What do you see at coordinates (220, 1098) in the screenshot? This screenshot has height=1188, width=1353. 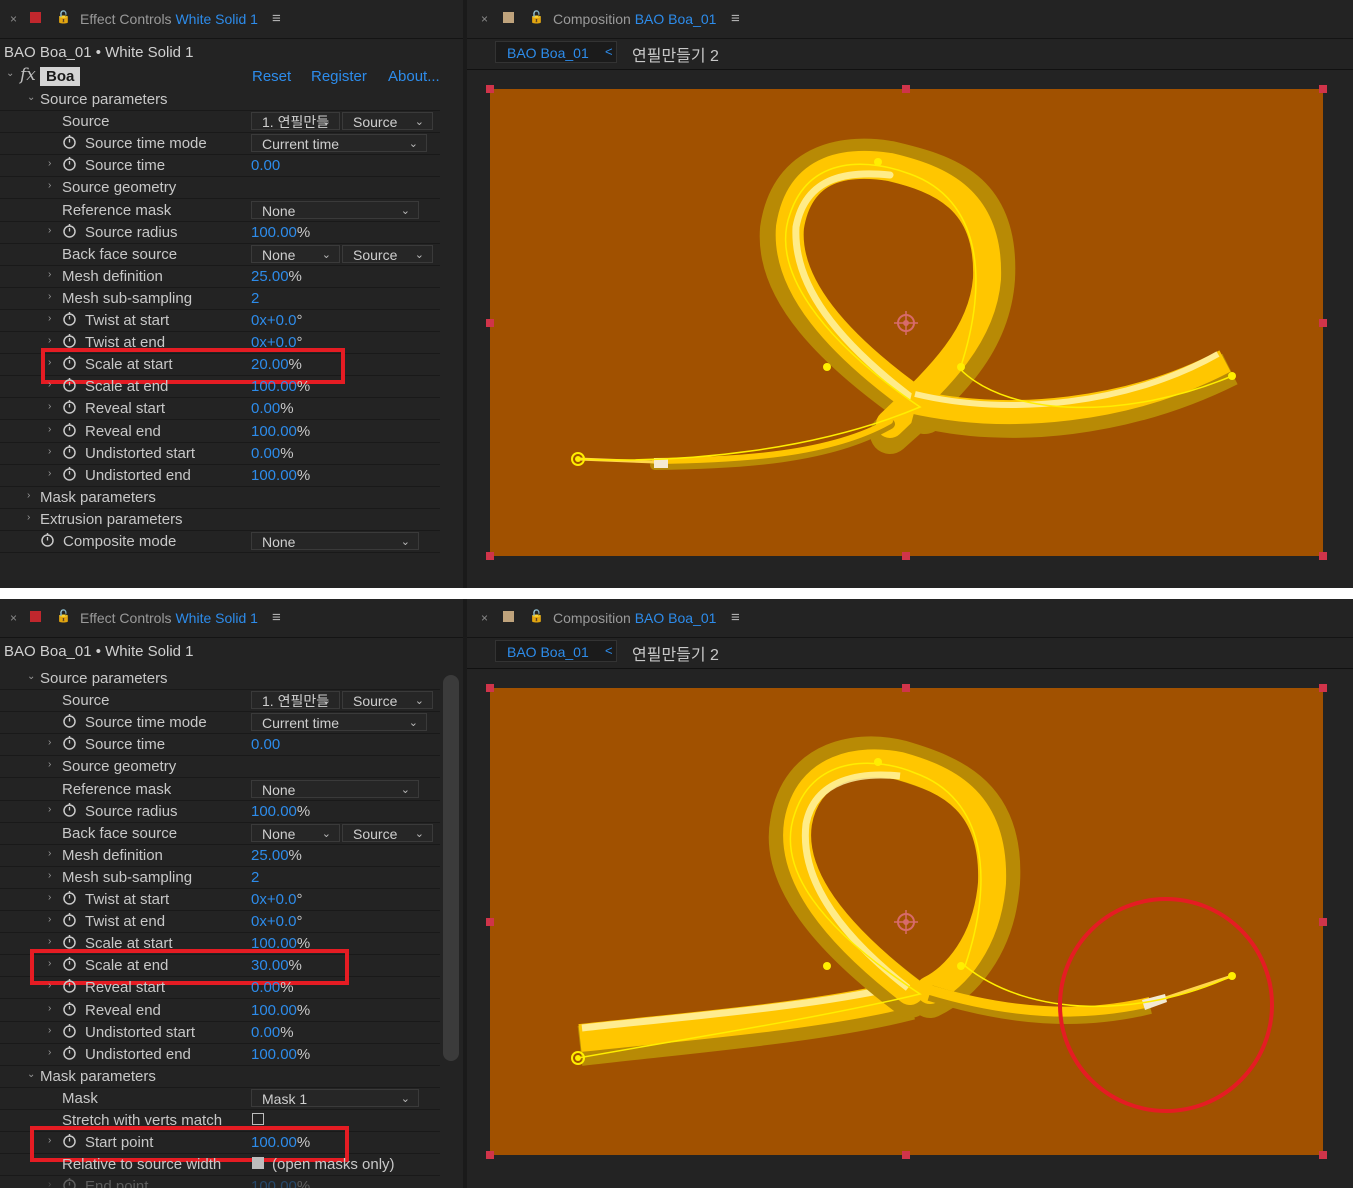 I see `param-row-mask: Mask Mask 1 ⌄` at bounding box center [220, 1098].